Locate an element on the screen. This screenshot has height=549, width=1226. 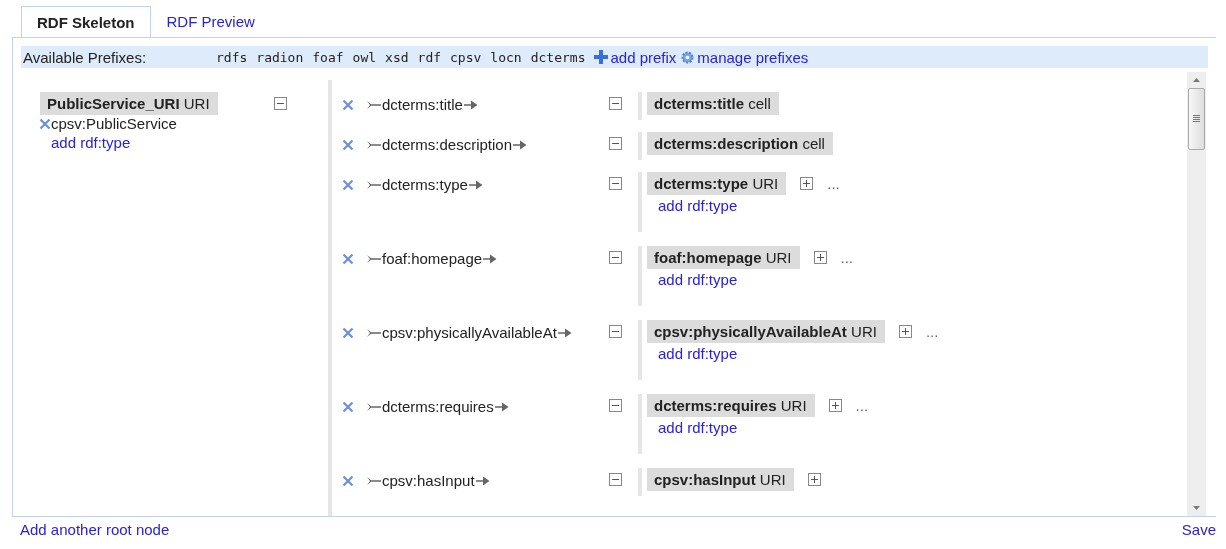
property-name: dcterms:description is located at coordinates (447, 144).